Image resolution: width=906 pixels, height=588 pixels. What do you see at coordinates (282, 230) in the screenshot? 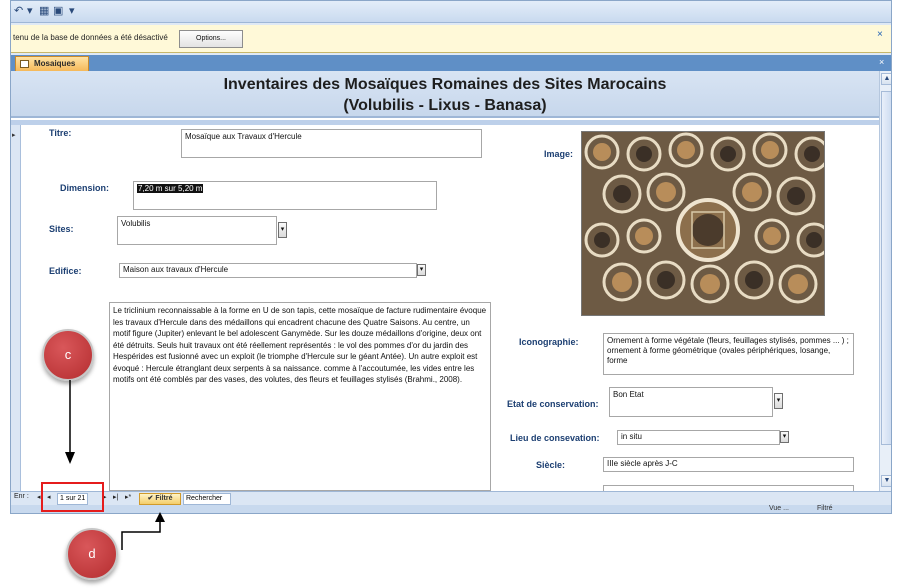
I see `sites-dropdown-button: ▾` at bounding box center [282, 230].